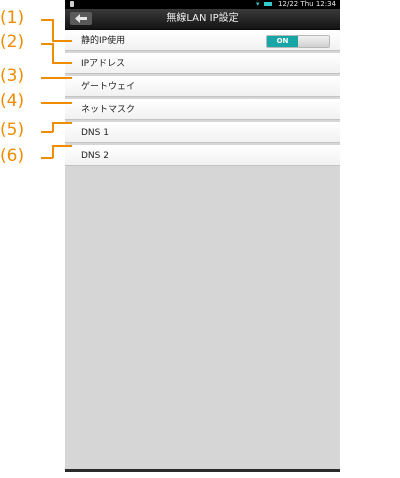 The width and height of the screenshot is (400, 478). What do you see at coordinates (307, 4) in the screenshot?
I see `status-time: 12/22 Thu 12:34` at bounding box center [307, 4].